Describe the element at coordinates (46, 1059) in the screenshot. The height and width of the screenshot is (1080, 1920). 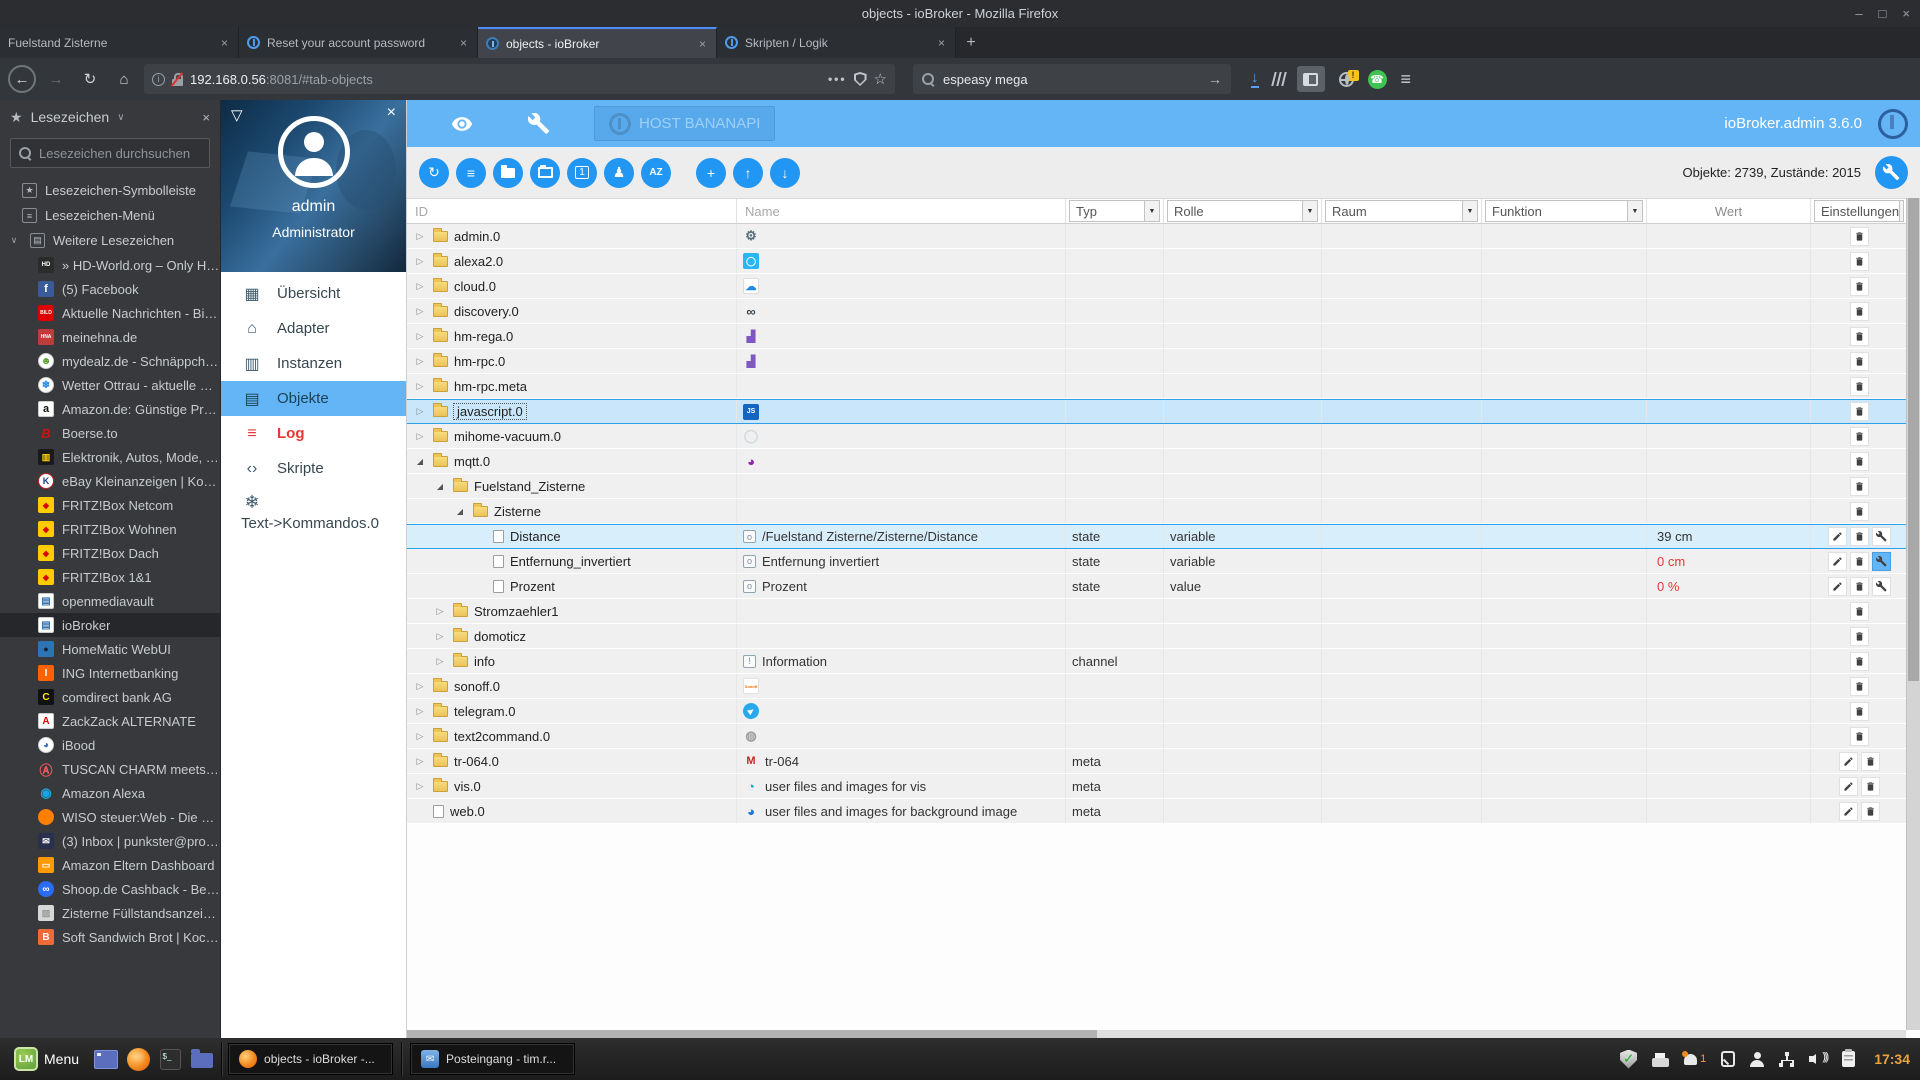
I see `mint-menu-button: LM Menu` at that location.